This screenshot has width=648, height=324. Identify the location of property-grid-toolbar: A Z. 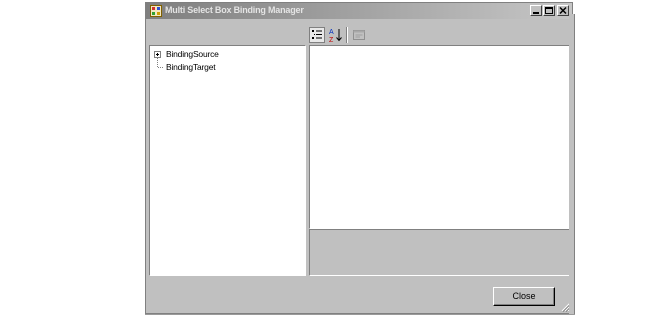
(439, 35).